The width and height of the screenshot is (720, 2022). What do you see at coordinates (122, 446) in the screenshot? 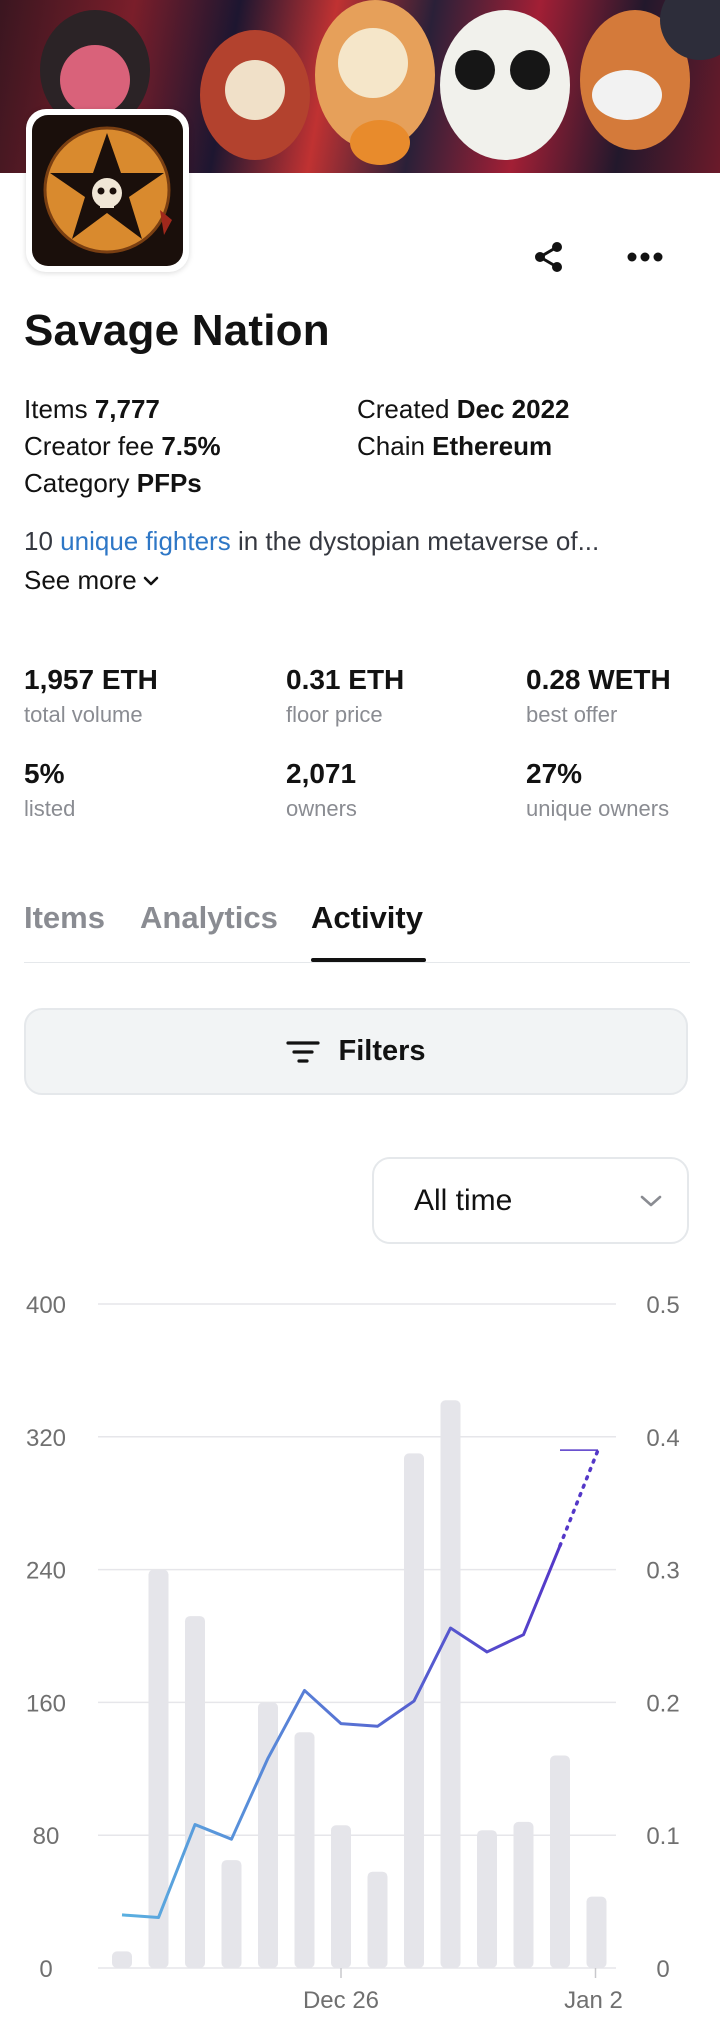
I see `detail-creator-fee: Creator fee 7.5%` at bounding box center [122, 446].